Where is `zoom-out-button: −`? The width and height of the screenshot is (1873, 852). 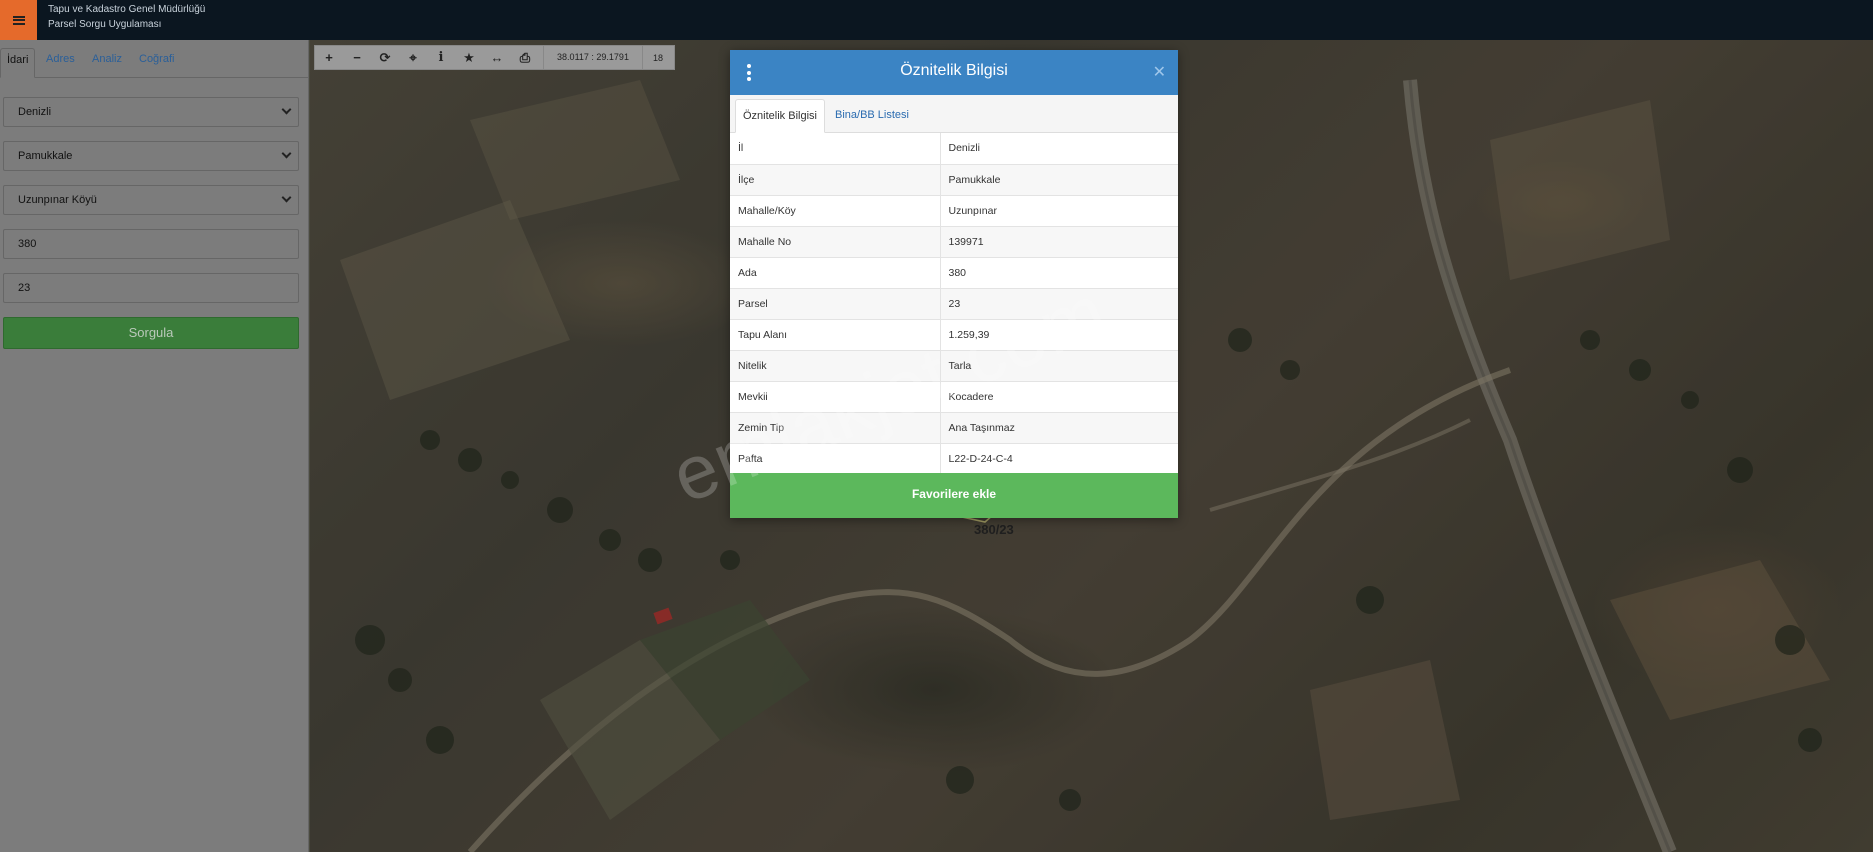
zoom-out-button: − is located at coordinates (357, 57).